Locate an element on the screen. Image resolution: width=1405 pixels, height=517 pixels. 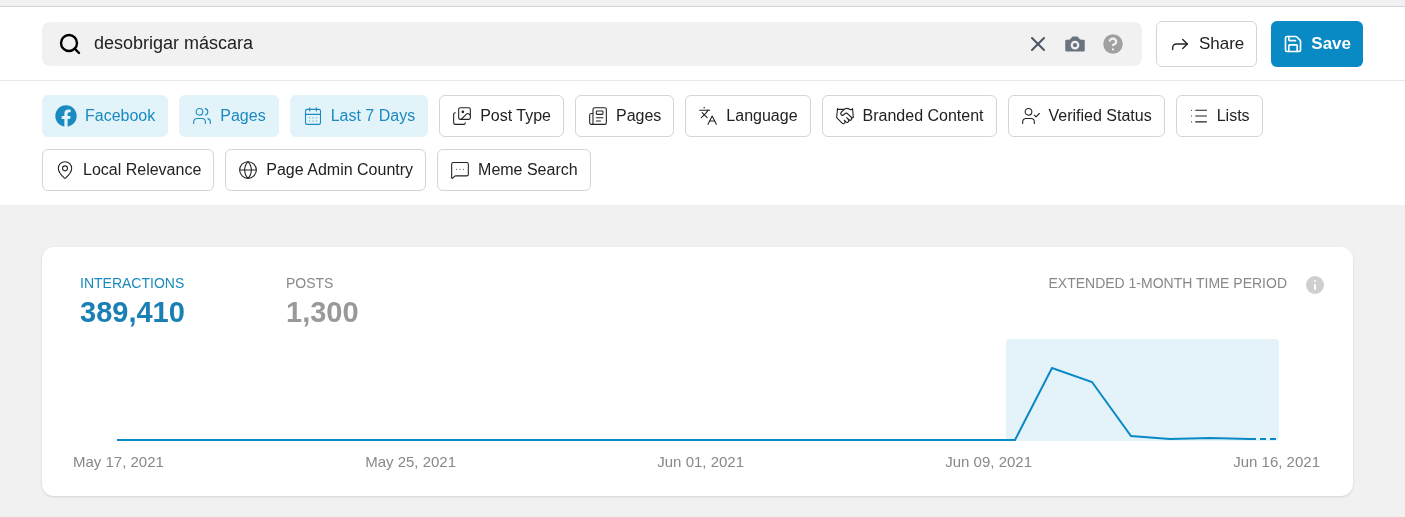
metric-value: 389,410 is located at coordinates (133, 312).